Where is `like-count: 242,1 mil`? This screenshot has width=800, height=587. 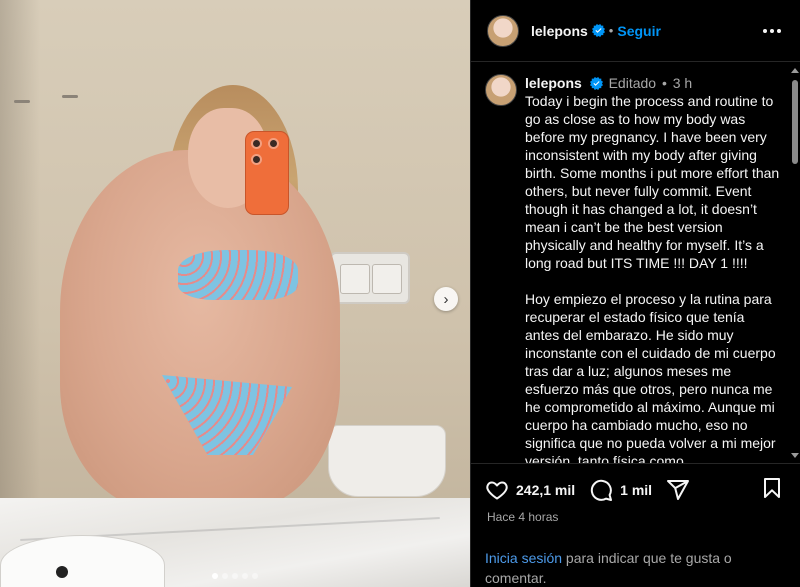
like-count: 242,1 mil is located at coordinates (545, 490).